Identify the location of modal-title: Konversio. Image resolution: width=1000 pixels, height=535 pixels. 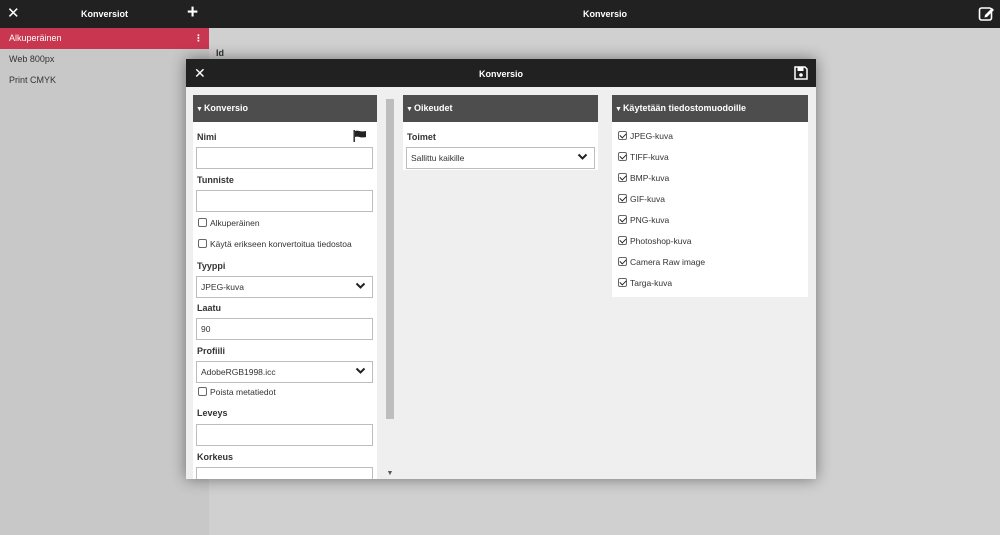
(500, 74).